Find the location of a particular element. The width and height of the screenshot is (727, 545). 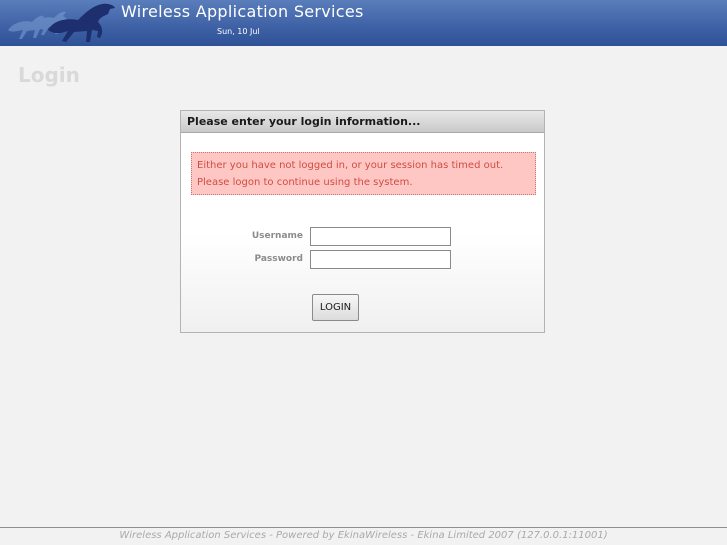

login-button: LOGIN is located at coordinates (335, 307).